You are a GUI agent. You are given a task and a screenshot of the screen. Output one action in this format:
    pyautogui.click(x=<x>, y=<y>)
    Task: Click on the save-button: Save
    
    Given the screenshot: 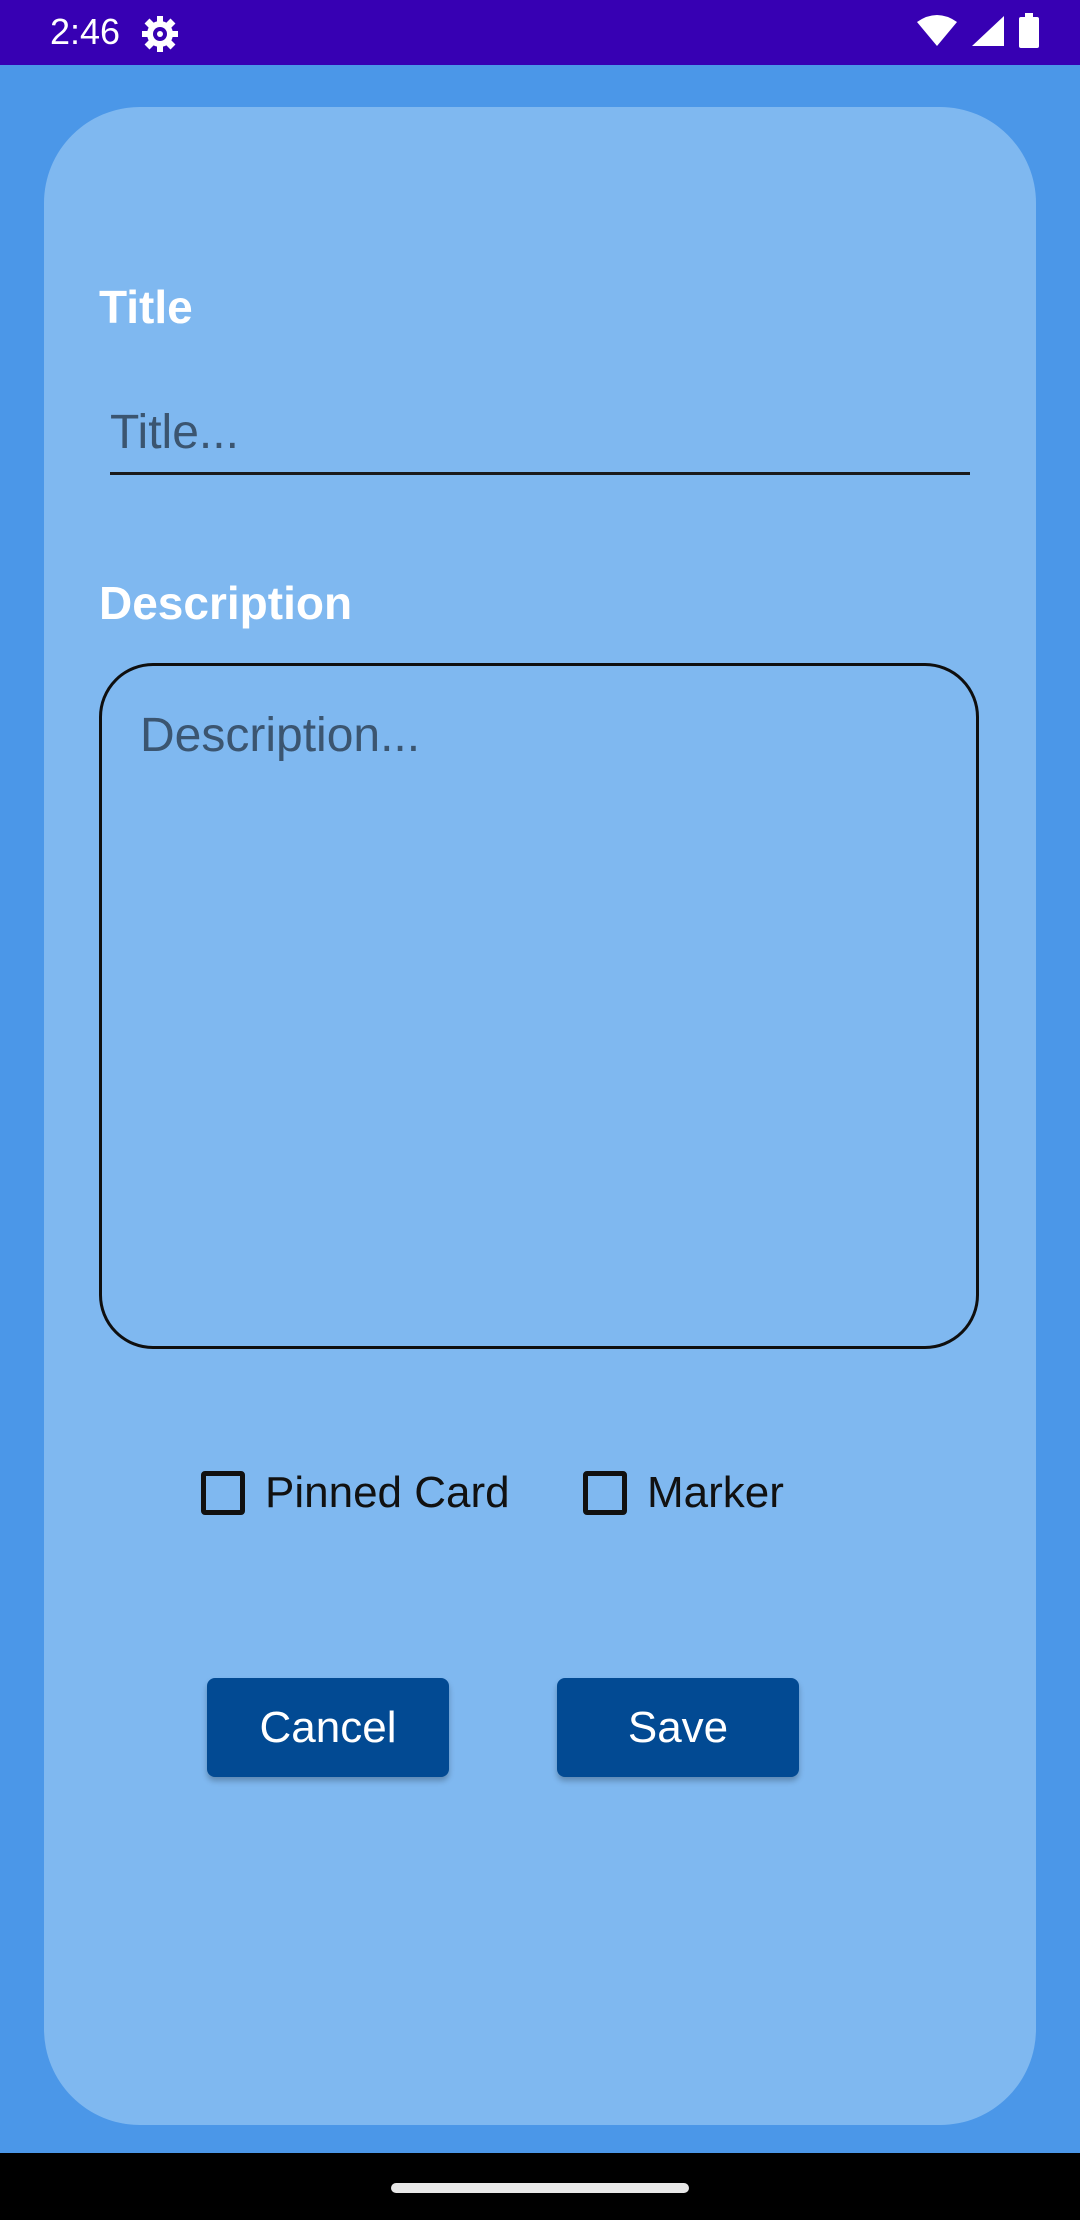 What is the action you would take?
    pyautogui.click(x=678, y=1727)
    